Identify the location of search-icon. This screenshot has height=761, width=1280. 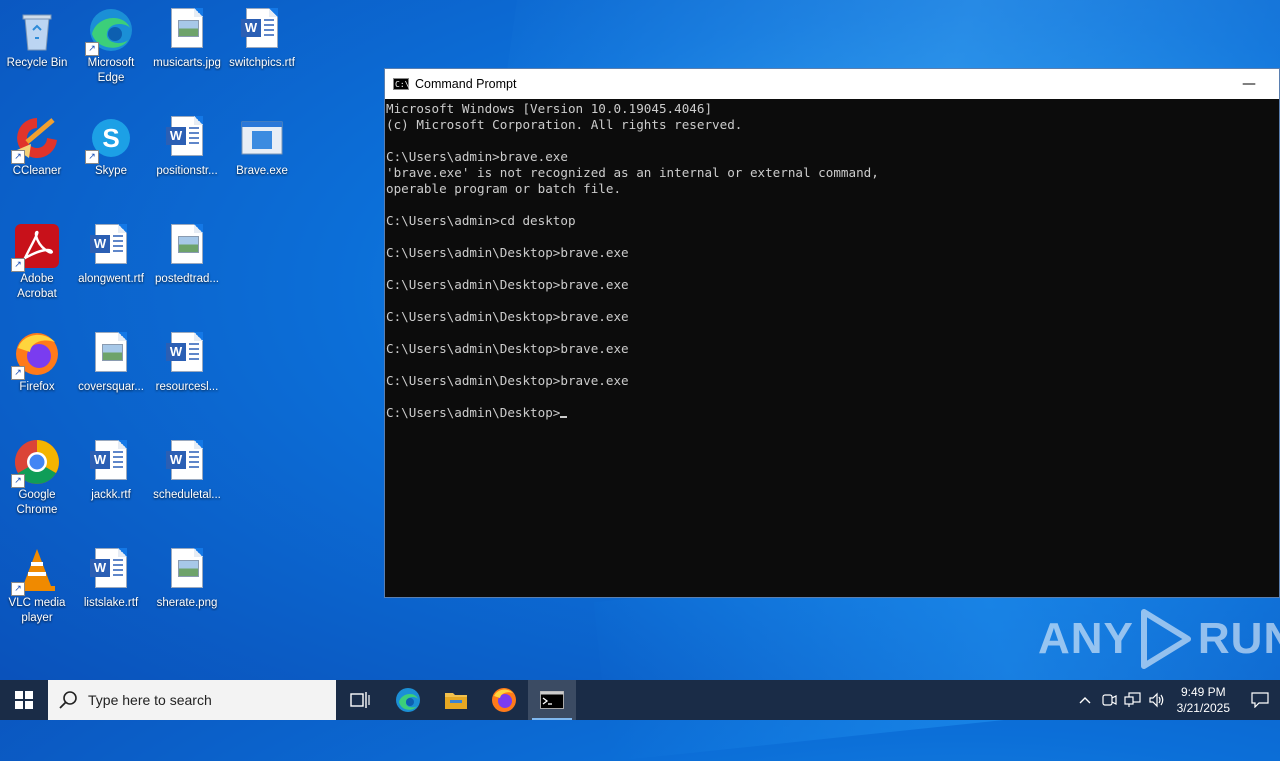
(68, 700).